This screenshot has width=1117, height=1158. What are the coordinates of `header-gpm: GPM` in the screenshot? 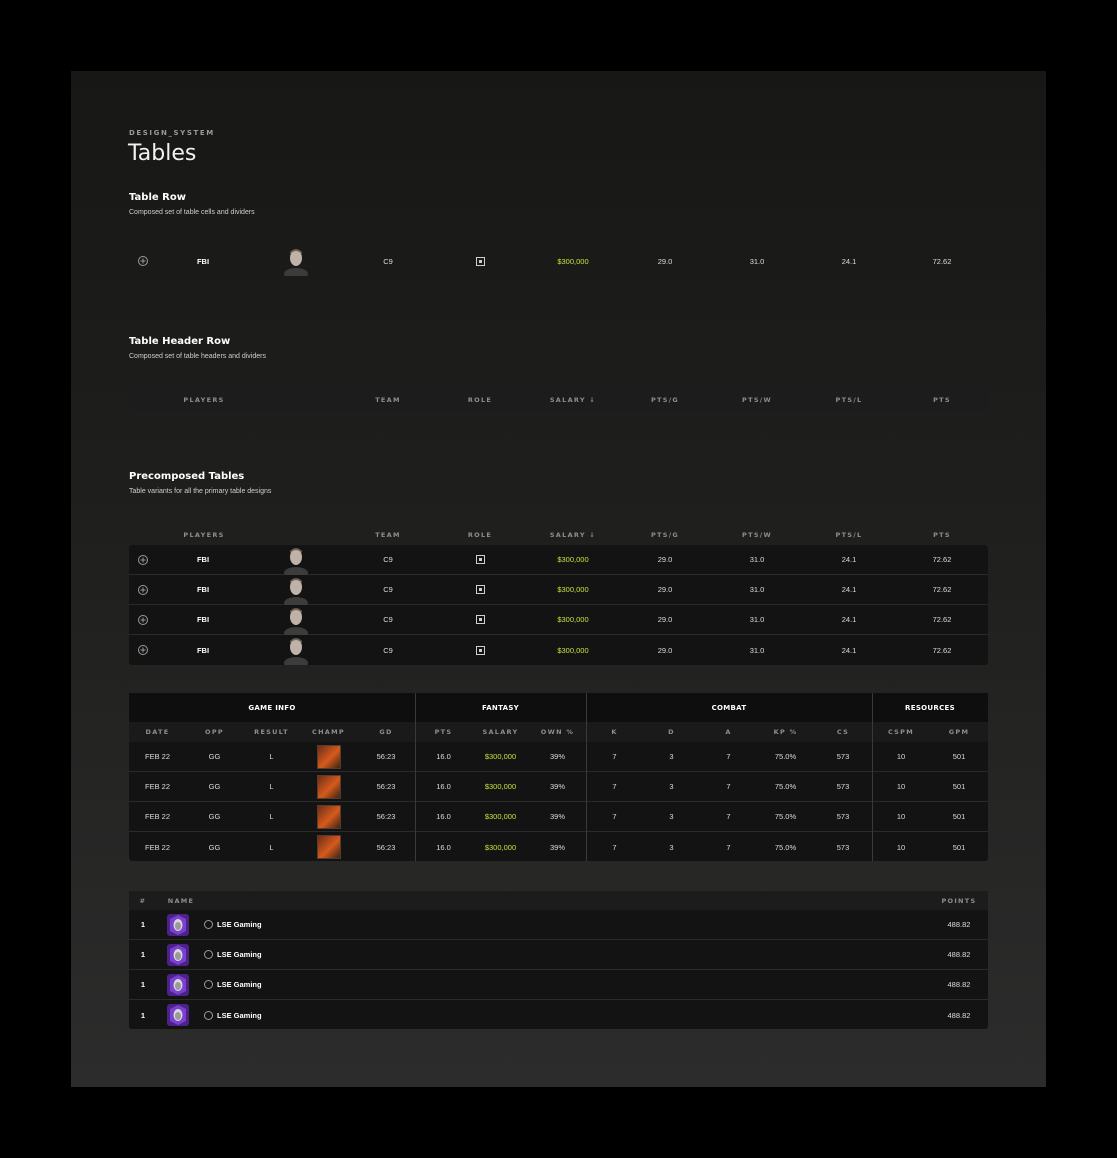 It's located at (959, 732).